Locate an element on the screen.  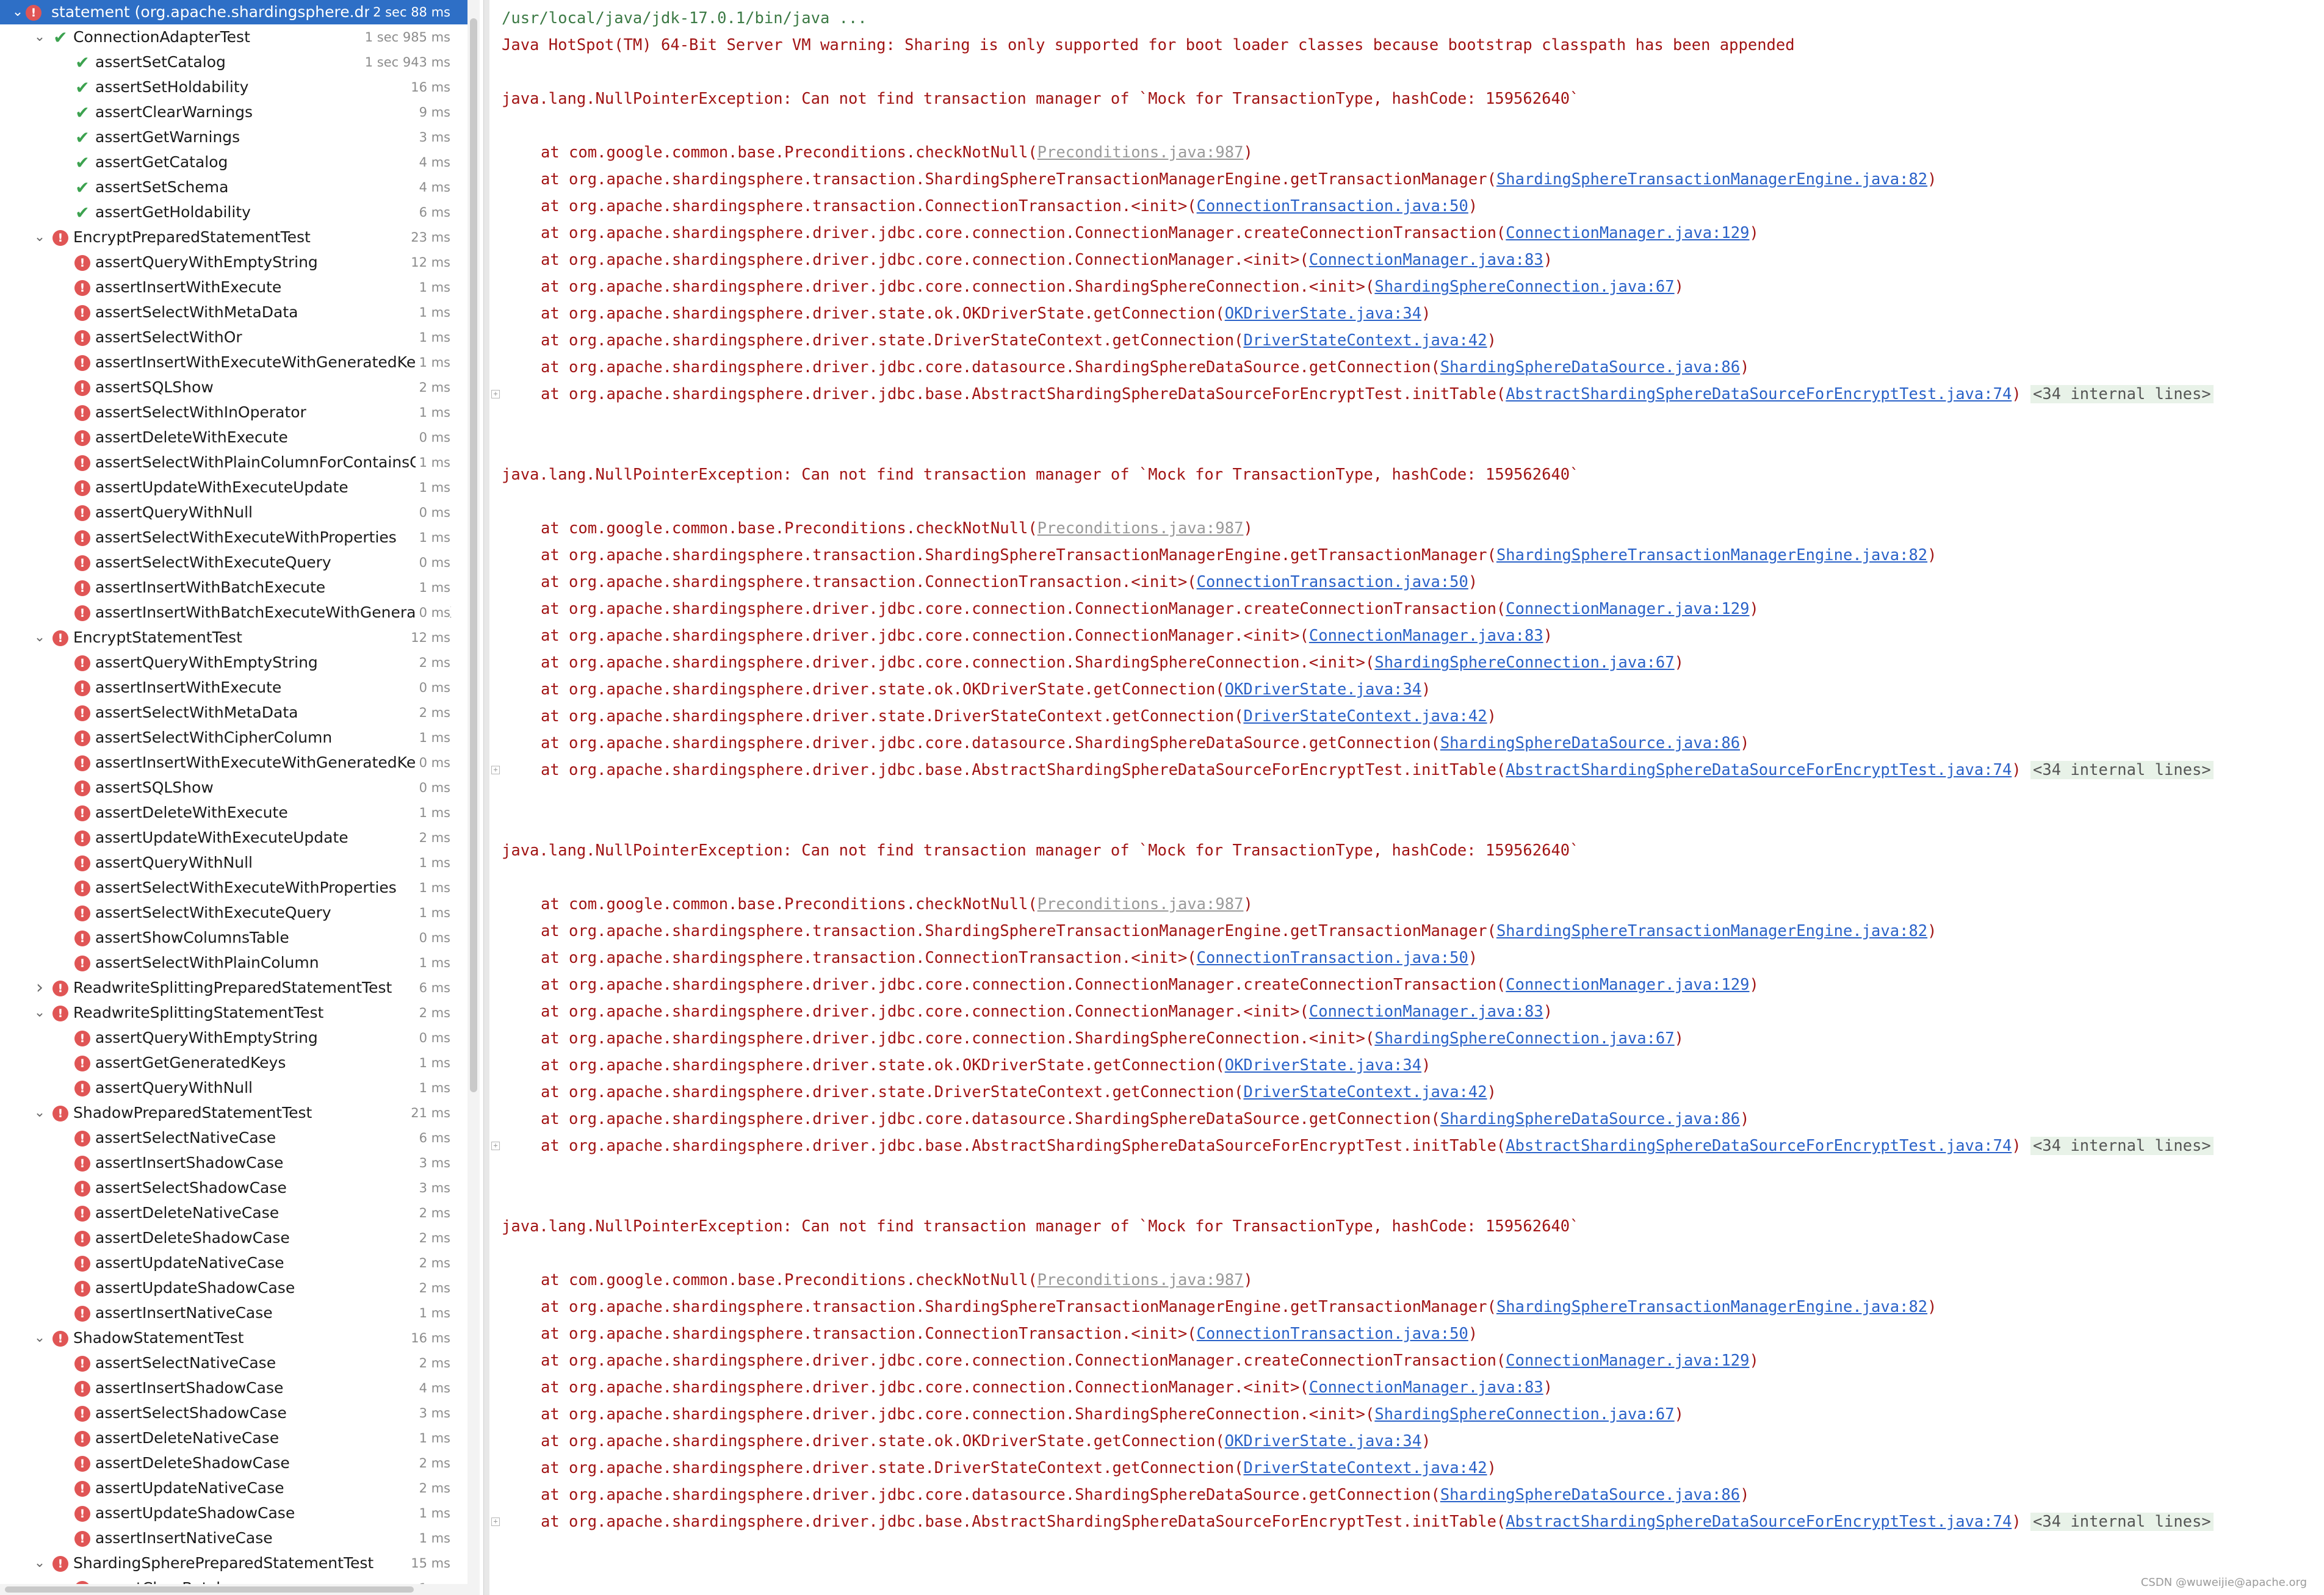
test-tree-row: ! assertSelectWithExecuteQuery 1 ms is located at coordinates (233, 913).